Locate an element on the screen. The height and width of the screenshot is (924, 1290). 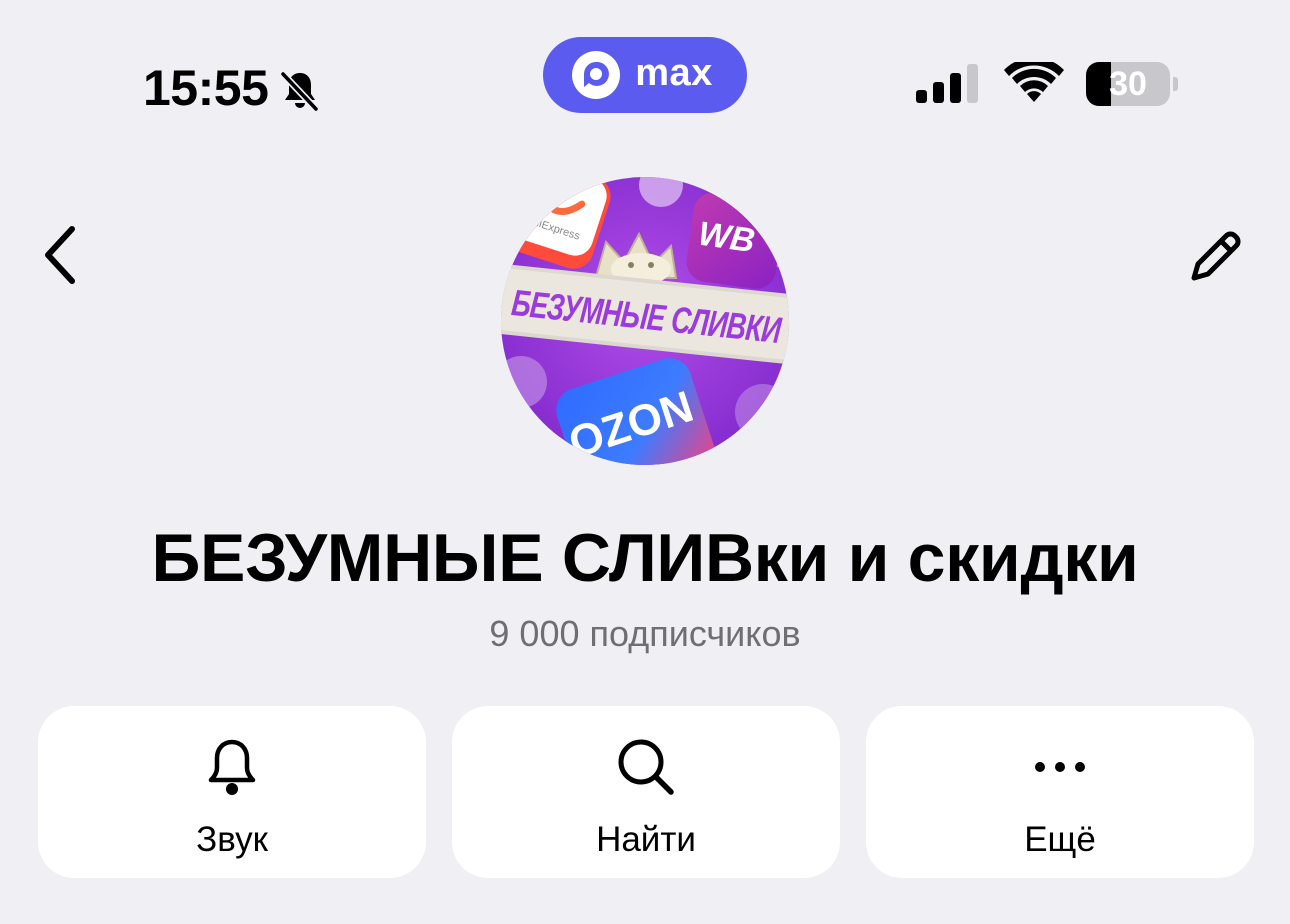
chevron-left-icon is located at coordinates (60, 255).